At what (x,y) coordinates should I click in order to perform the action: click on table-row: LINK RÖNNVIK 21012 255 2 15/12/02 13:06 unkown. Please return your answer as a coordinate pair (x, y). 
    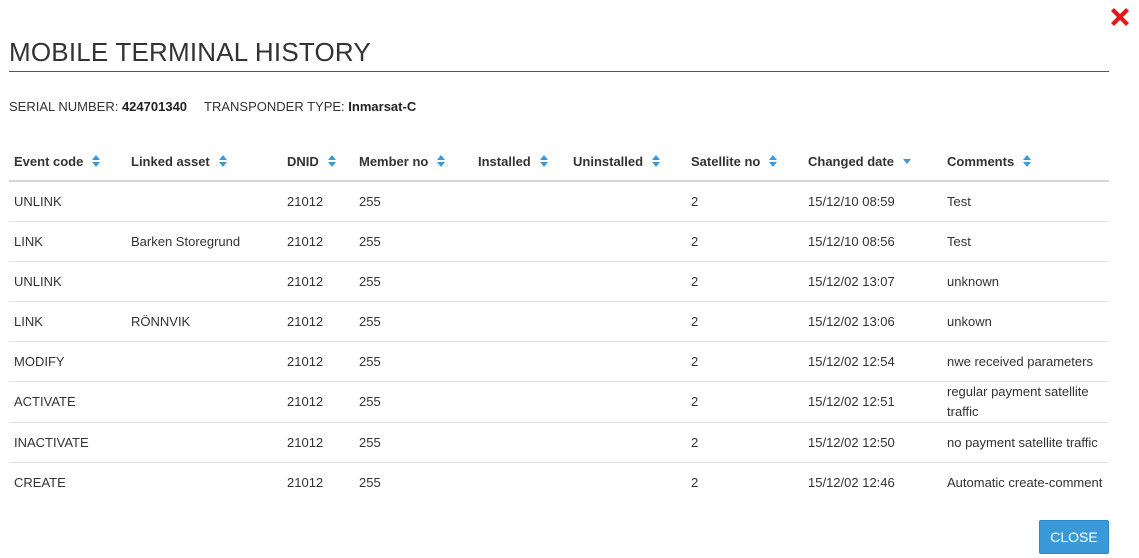
    Looking at the image, I should click on (559, 321).